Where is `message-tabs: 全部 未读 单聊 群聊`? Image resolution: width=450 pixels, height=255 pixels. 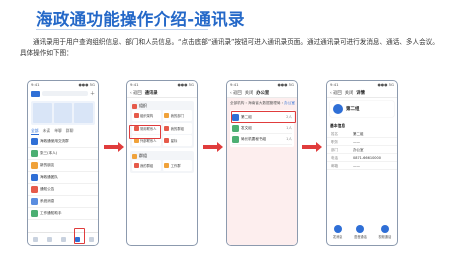 message-tabs: 全部 未读 单聊 群聊 is located at coordinates (63, 131).